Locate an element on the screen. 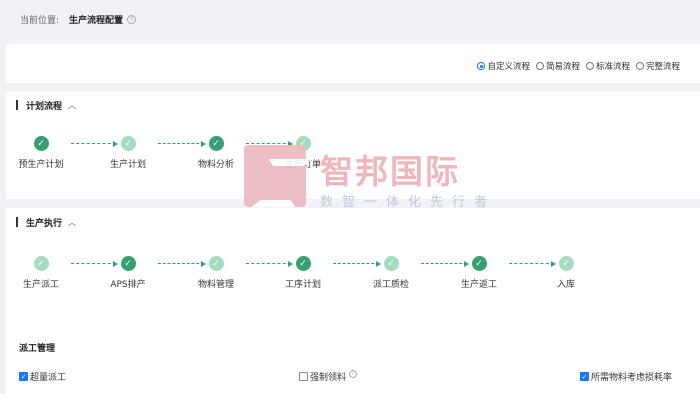  flow-step: ✓ 生产返工 is located at coordinates (479, 273).